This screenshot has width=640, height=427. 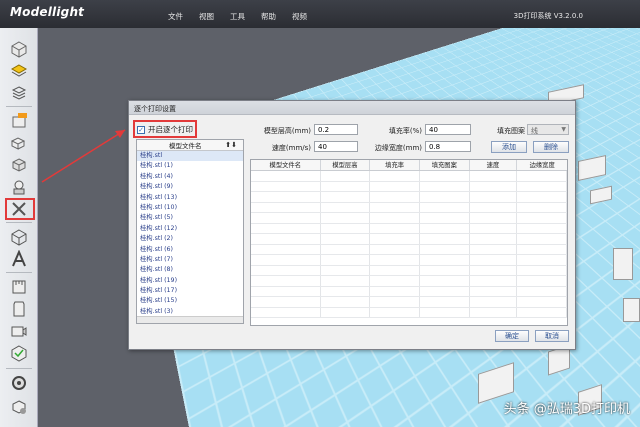 What do you see at coordinates (448, 129) in the screenshot?
I see `infill-input` at bounding box center [448, 129].